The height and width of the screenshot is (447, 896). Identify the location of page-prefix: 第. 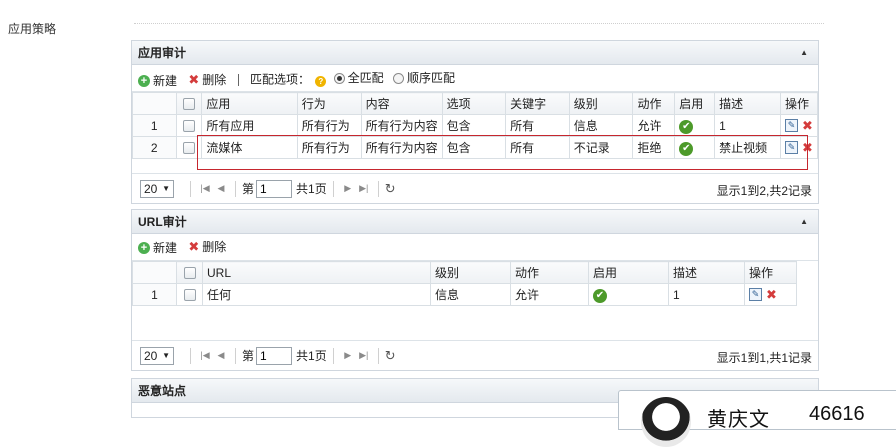
(248, 189).